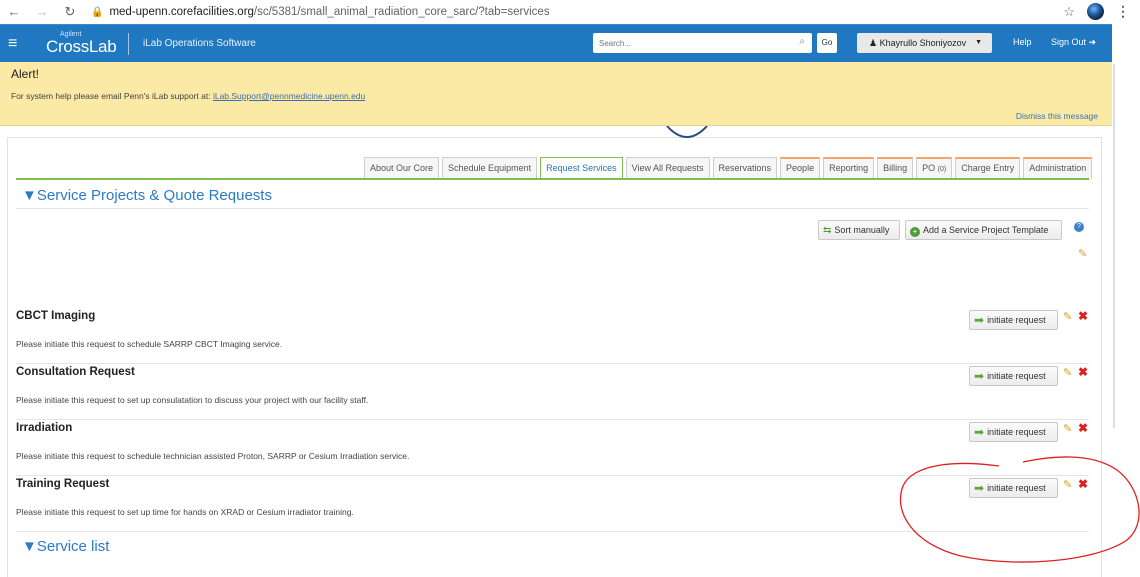  I want to click on annotation-circle, so click(1019, 509).